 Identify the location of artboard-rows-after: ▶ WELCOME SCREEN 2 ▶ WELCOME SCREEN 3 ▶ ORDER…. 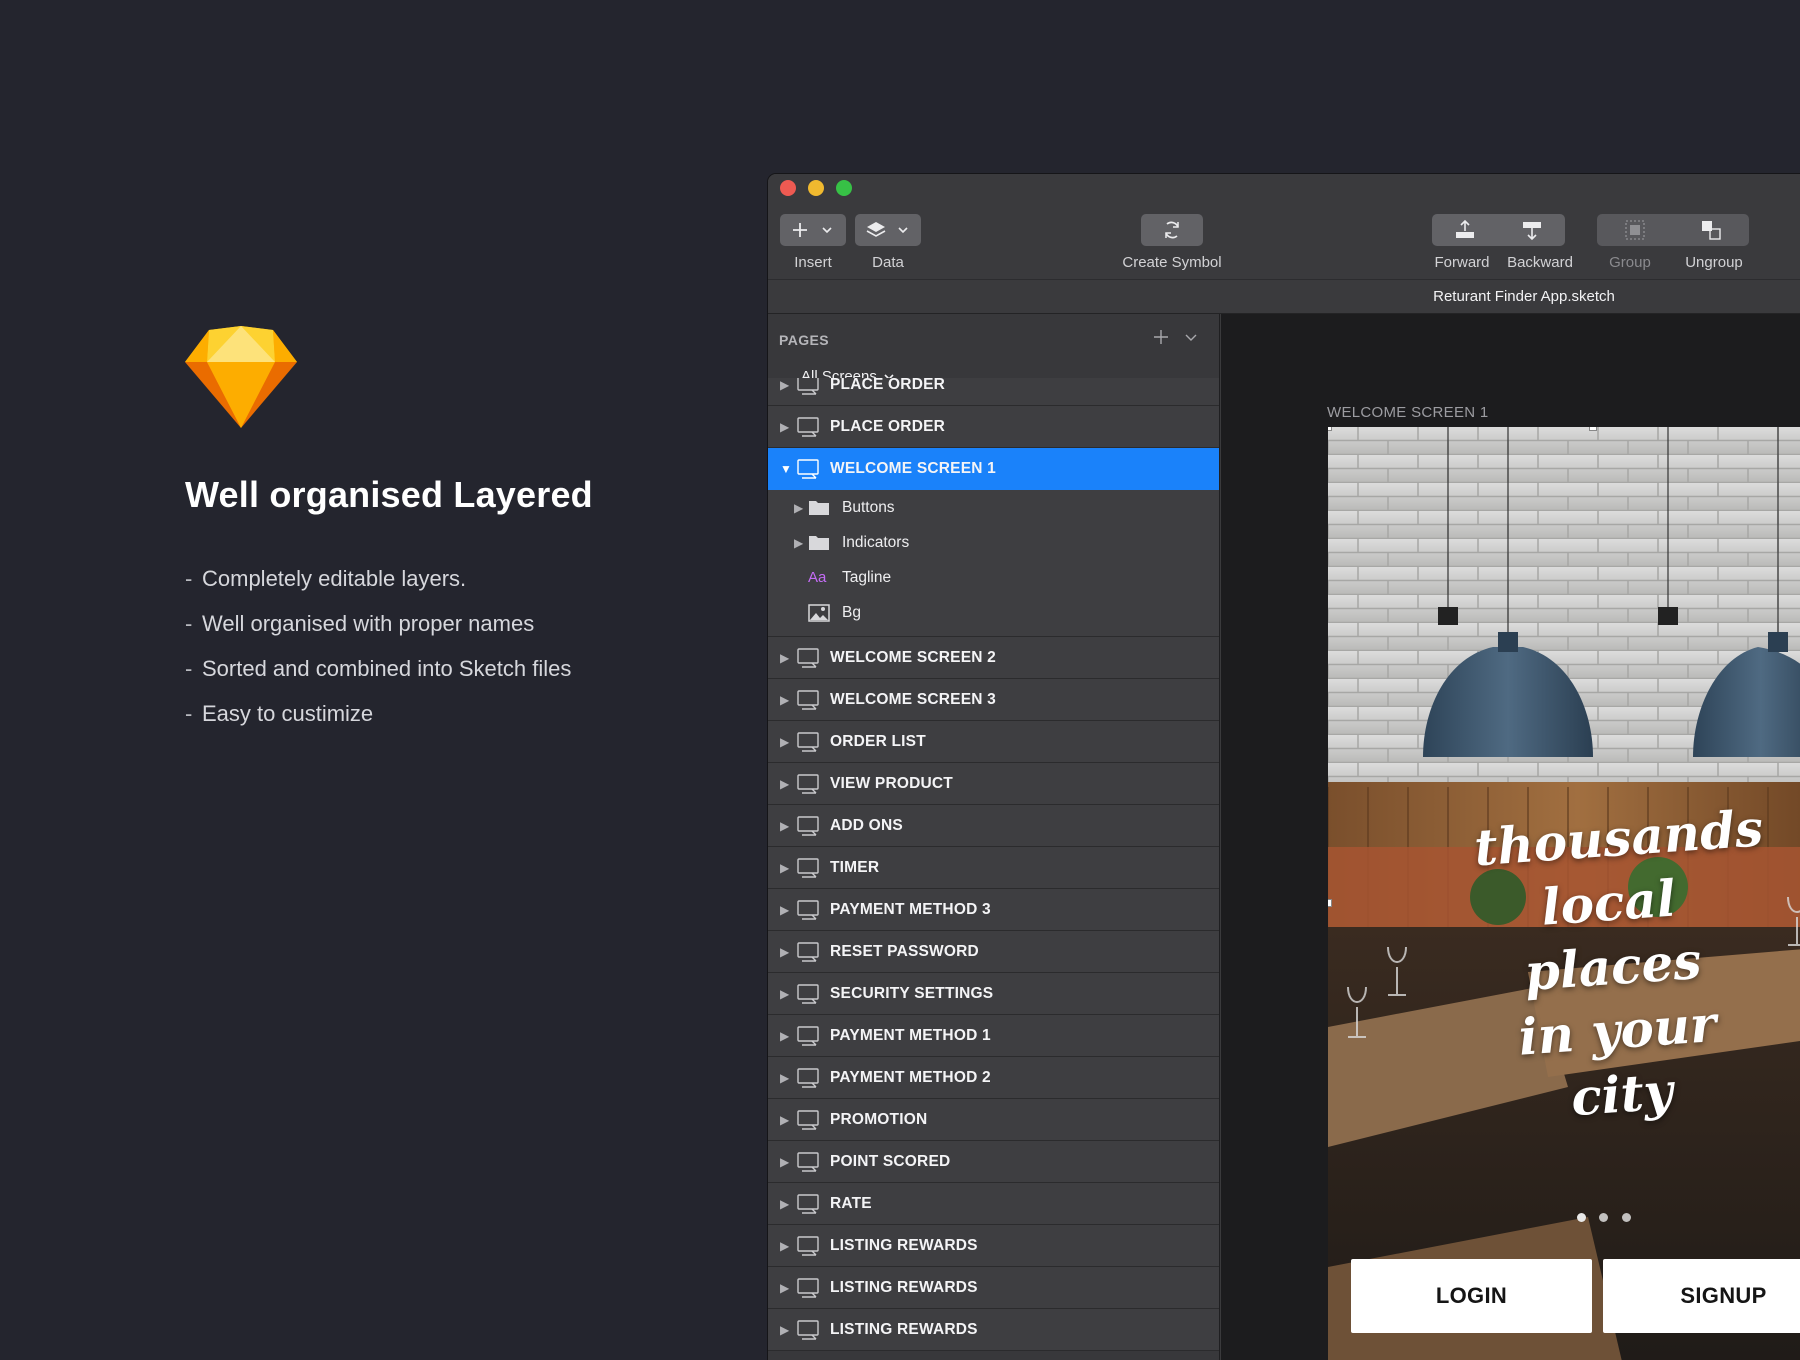
(993, 994).